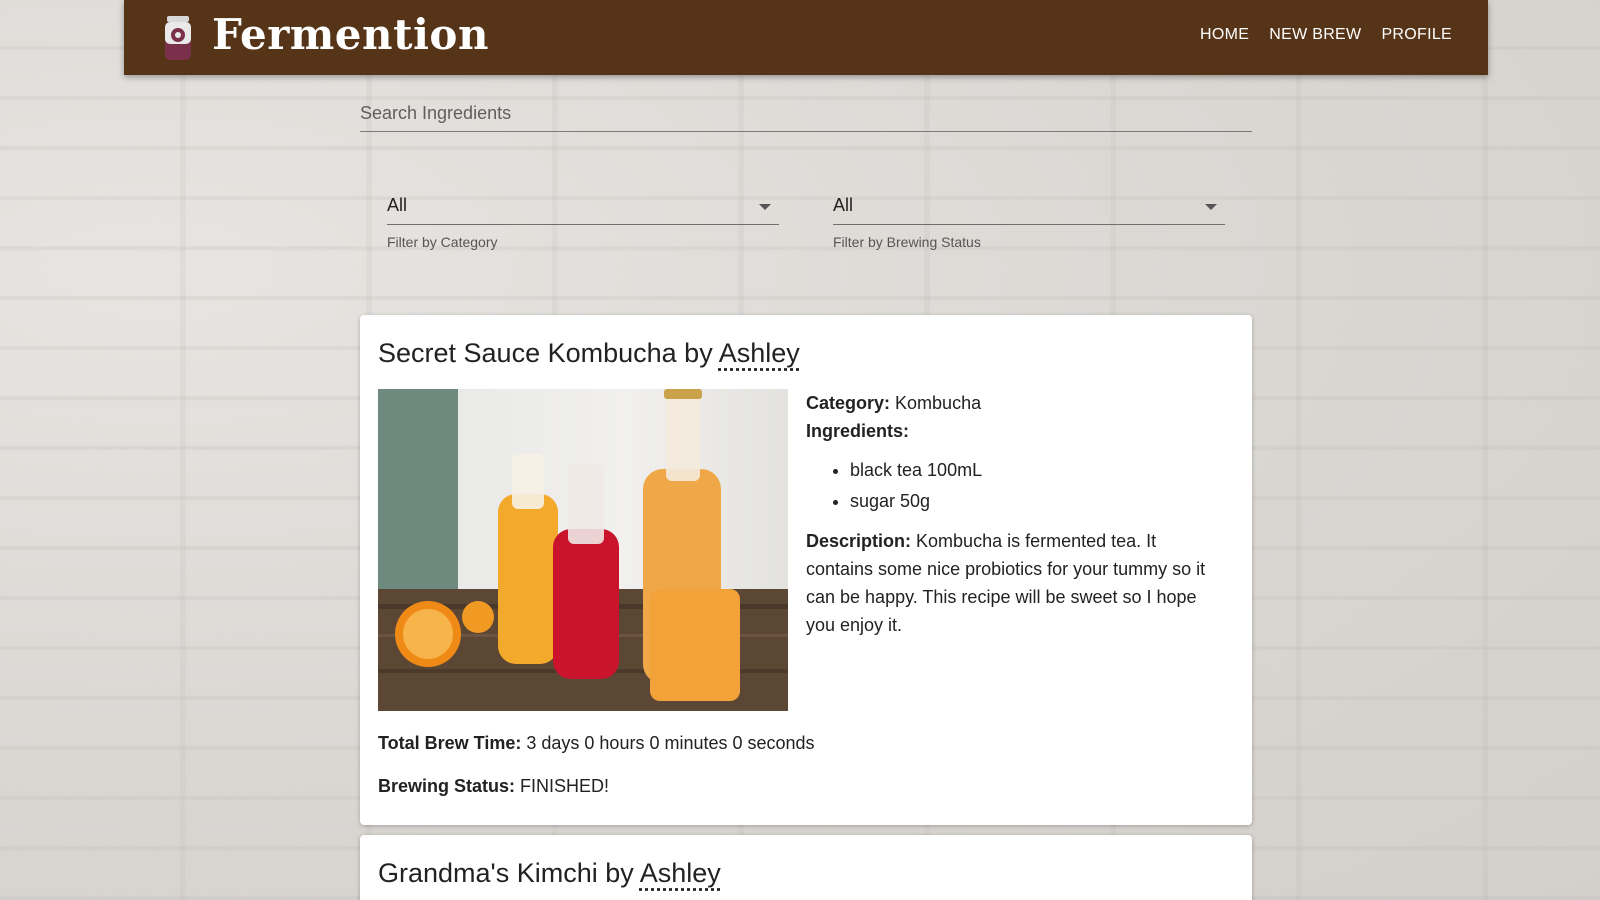 The height and width of the screenshot is (900, 1600). Describe the element at coordinates (1033, 470) in the screenshot. I see `list-item: black tea 100mL` at that location.